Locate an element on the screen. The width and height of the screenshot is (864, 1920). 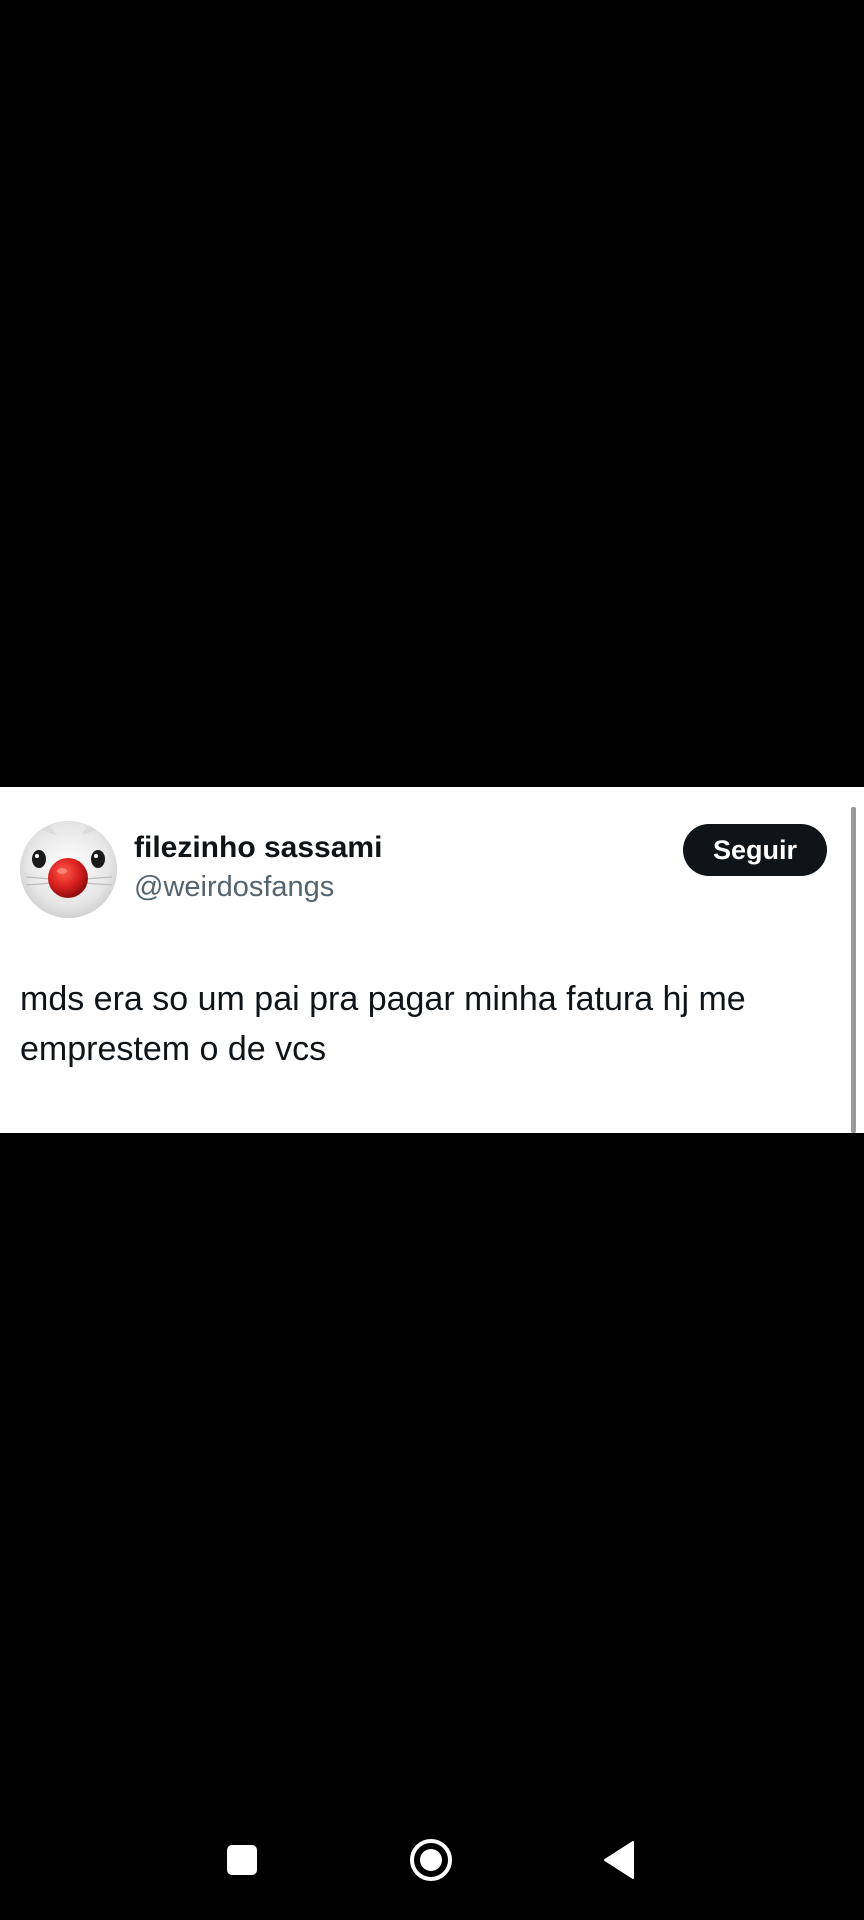
recents-button is located at coordinates (242, 1860).